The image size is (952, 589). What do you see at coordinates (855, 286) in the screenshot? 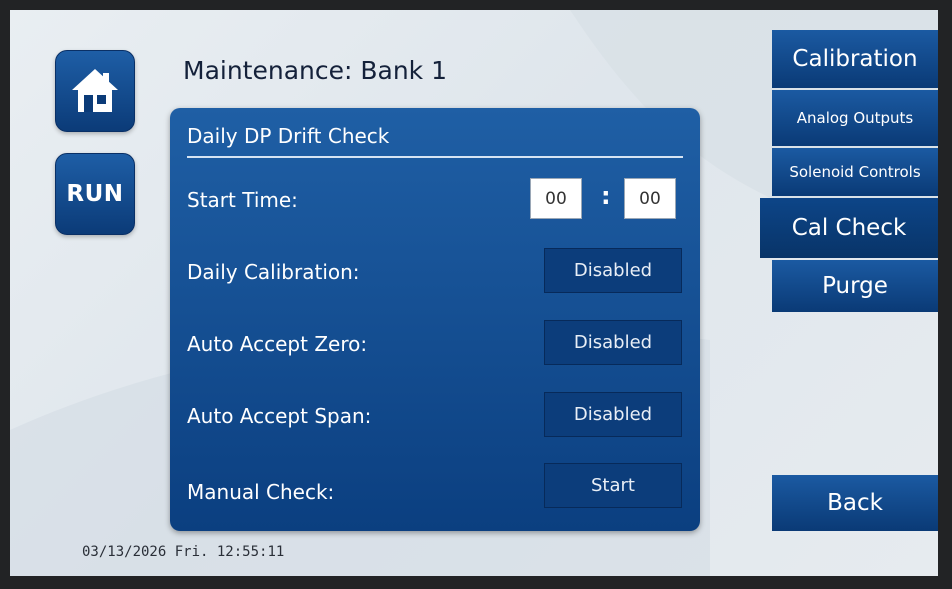
I see `menu-purge: Purge` at bounding box center [855, 286].